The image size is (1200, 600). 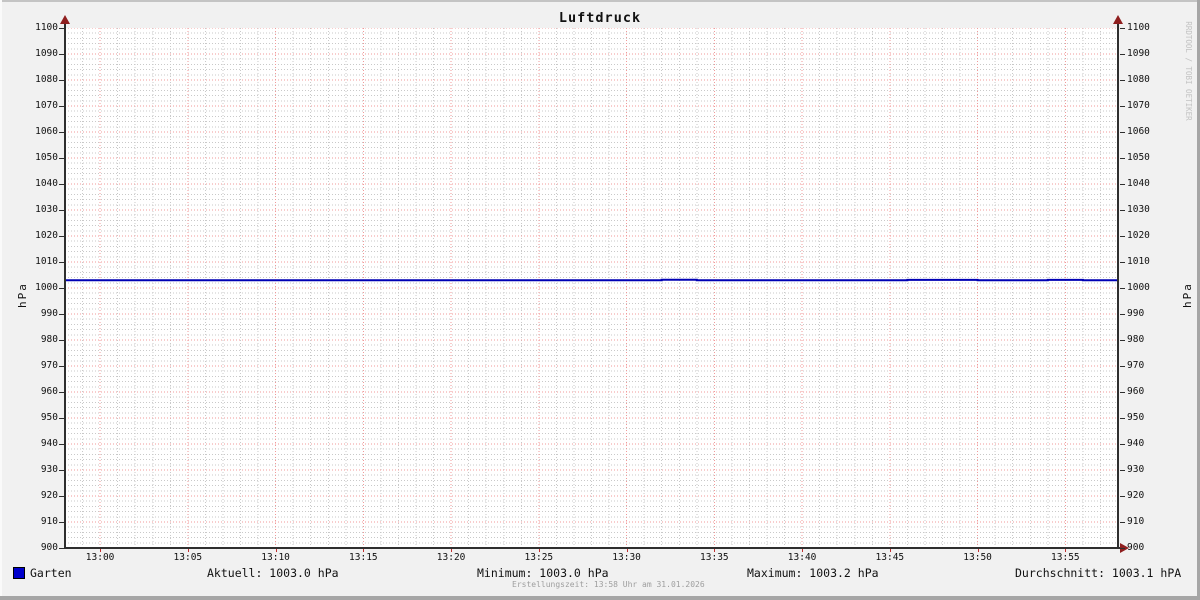 I want to click on y-axis-right, so click(x=1118, y=286).